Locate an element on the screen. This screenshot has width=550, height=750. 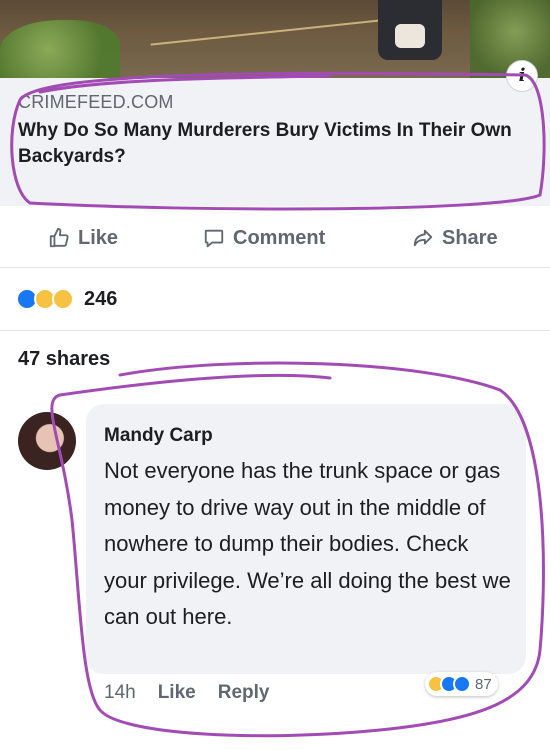
rope-line is located at coordinates (280, 31).